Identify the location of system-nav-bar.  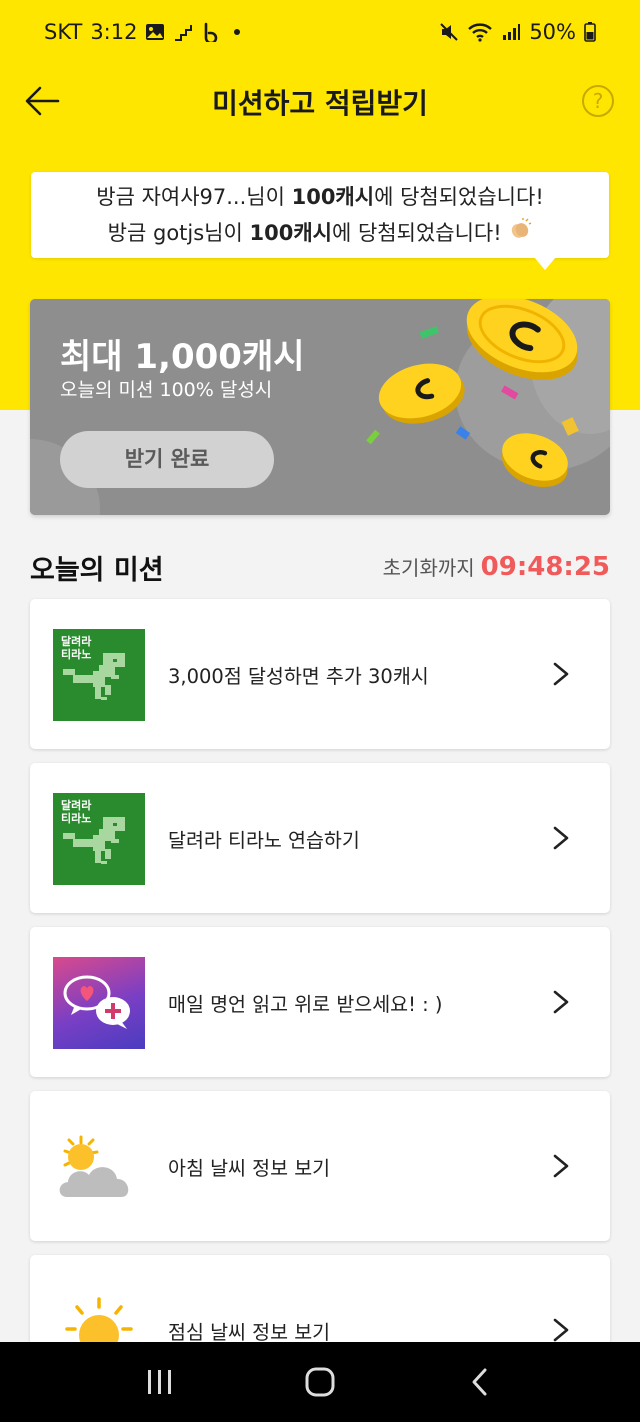
(320, 1382).